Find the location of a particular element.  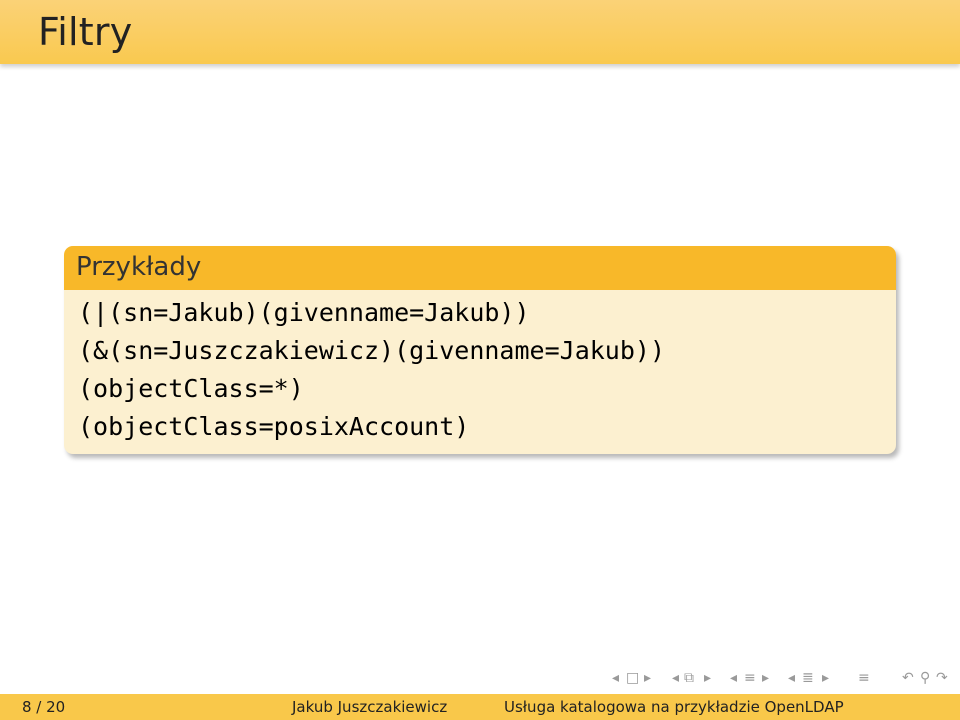

zoom-icon: ⚲ is located at coordinates (925, 678).